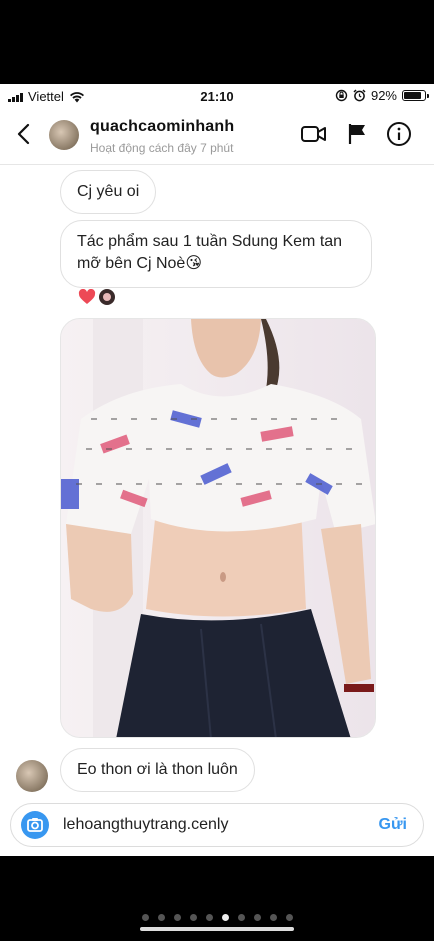 Image resolution: width=434 pixels, height=941 pixels. I want to click on message-bubble: Eo thon ơi là thon luôn, so click(157, 770).